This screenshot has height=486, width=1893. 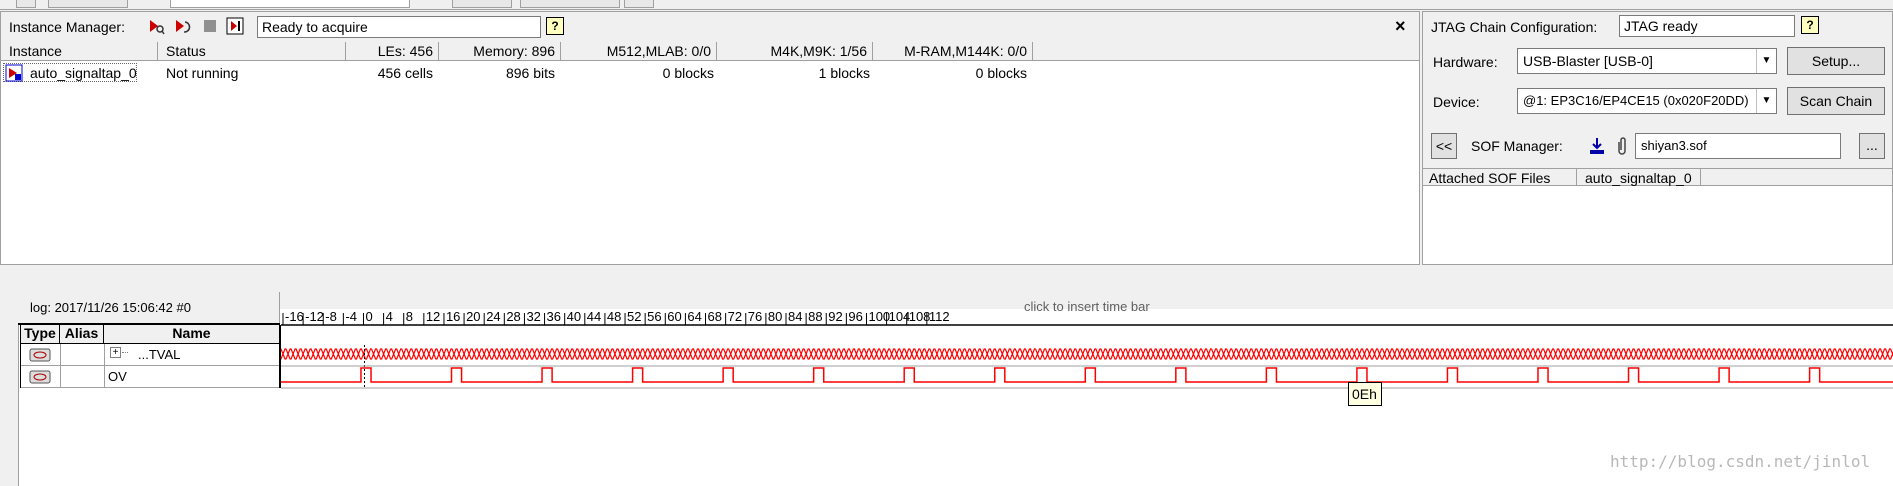 I want to click on ruler-tick-label: 80, so click(x=775, y=316).